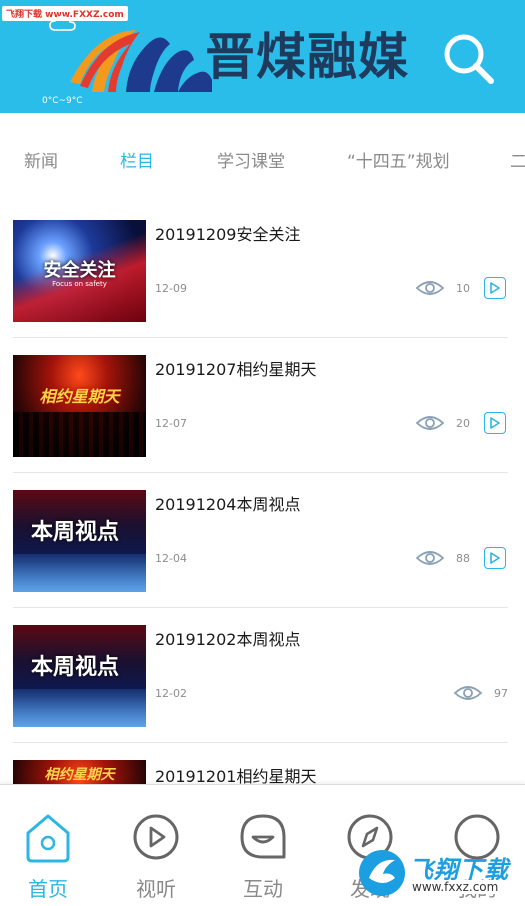 The image size is (525, 906). Describe the element at coordinates (263, 889) in the screenshot. I see `nav-label: 互动` at that location.